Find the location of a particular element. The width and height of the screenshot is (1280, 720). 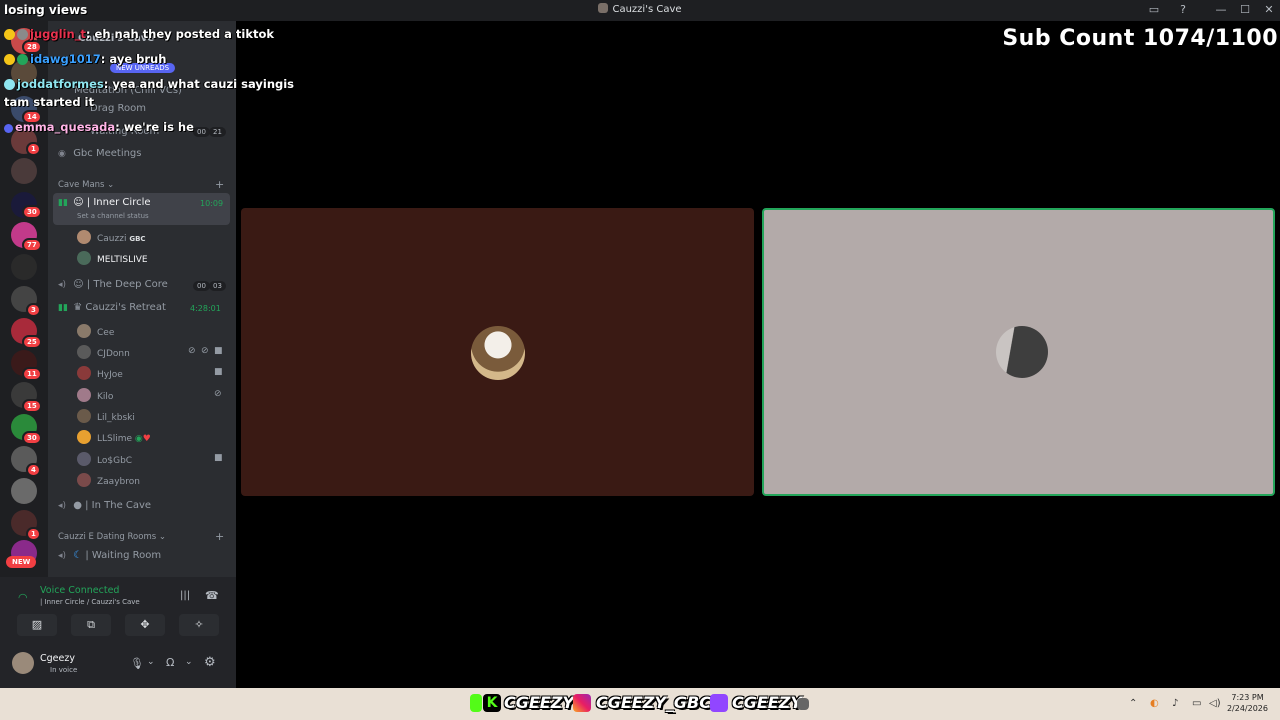

voice-status: Voice Connected is located at coordinates (79, 590).